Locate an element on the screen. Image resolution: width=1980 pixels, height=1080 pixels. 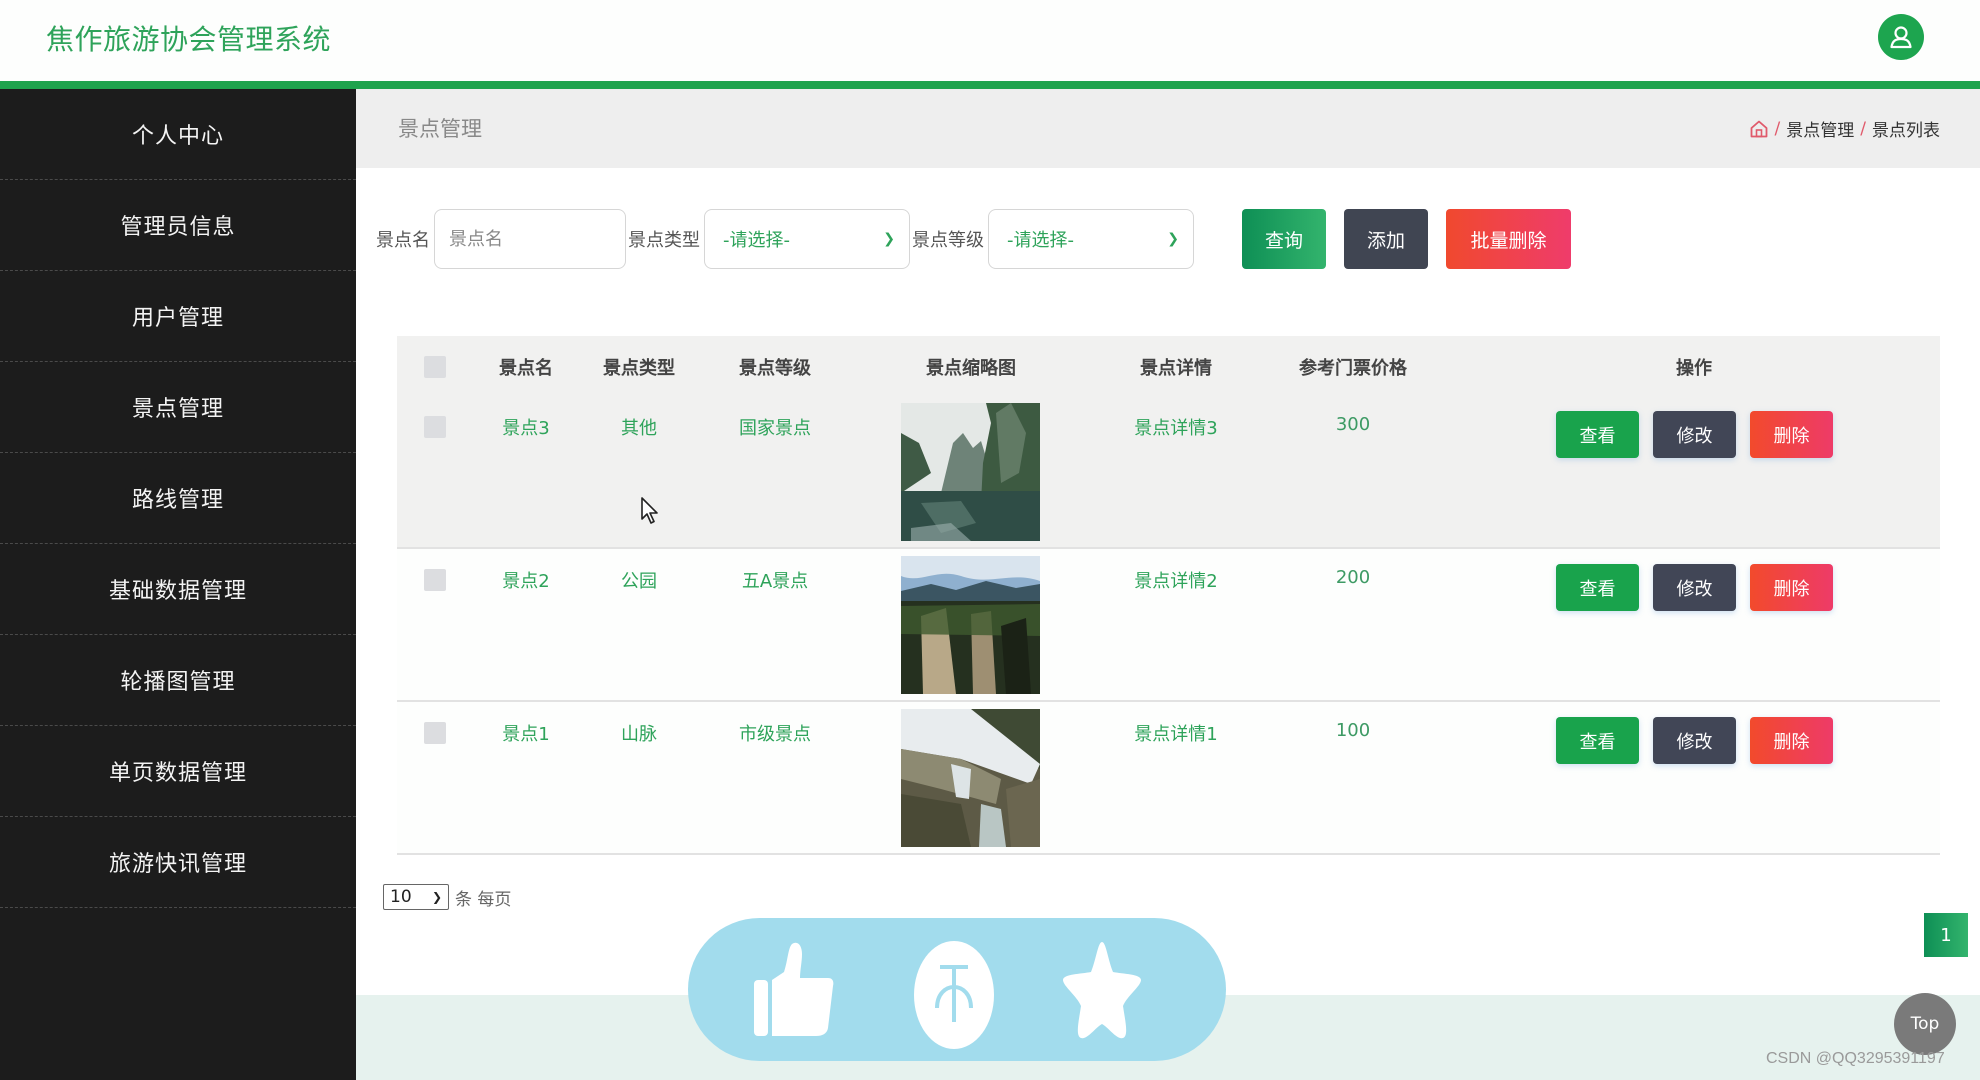
page-size-suffix: 条 每页 is located at coordinates (483, 899).